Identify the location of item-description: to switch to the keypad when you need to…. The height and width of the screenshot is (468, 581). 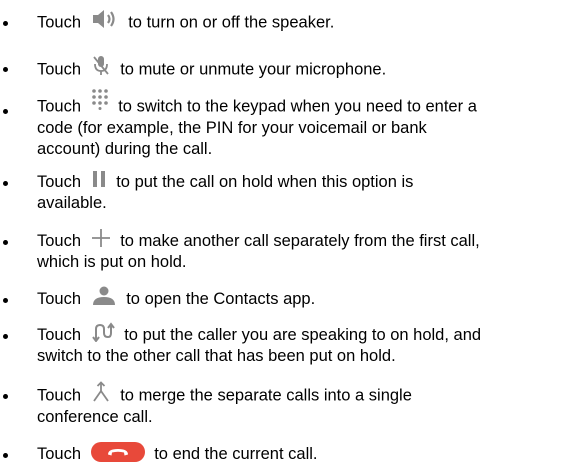
(297, 106).